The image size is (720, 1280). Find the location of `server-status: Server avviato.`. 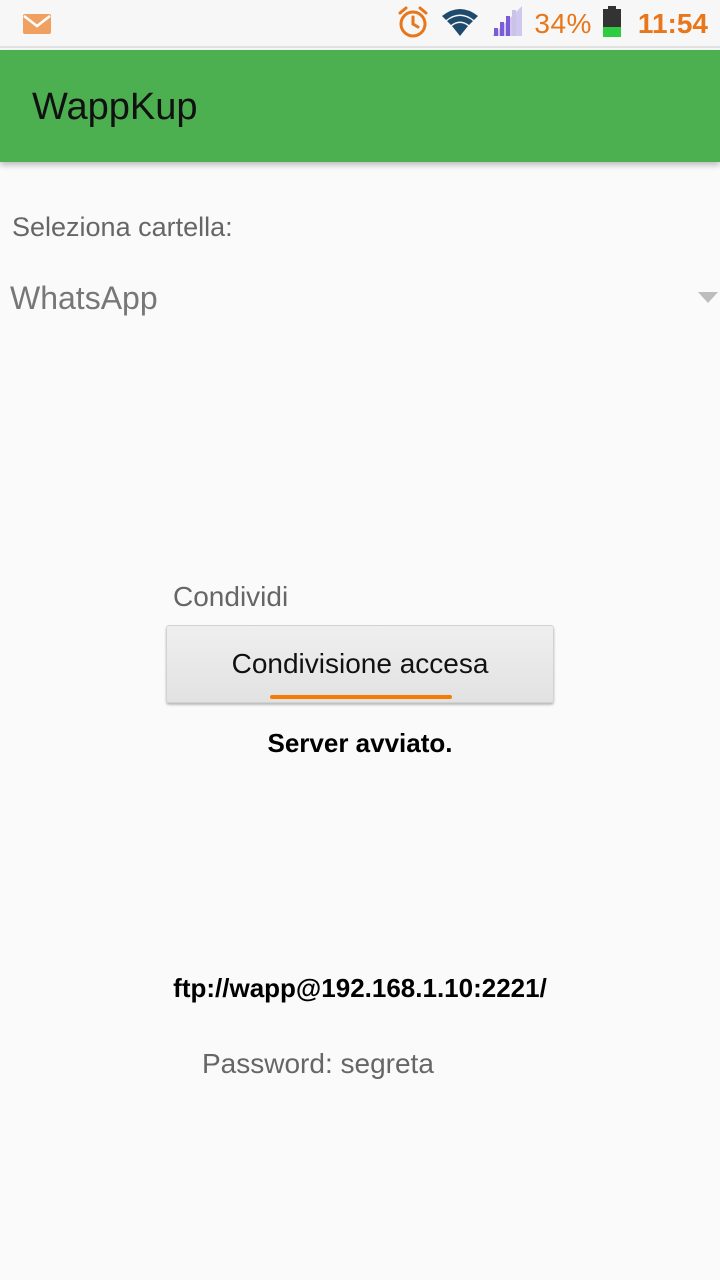

server-status: Server avviato. is located at coordinates (360, 743).